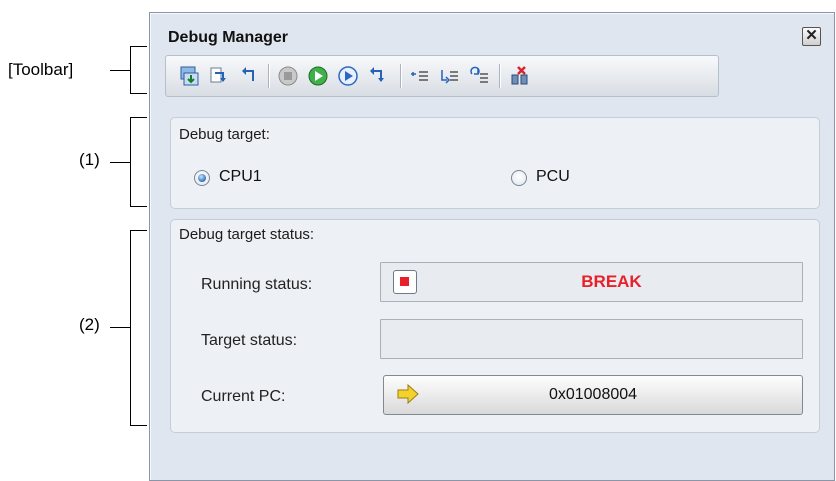  Describe the element at coordinates (120, 162) in the screenshot. I see `callout-1-line` at that location.